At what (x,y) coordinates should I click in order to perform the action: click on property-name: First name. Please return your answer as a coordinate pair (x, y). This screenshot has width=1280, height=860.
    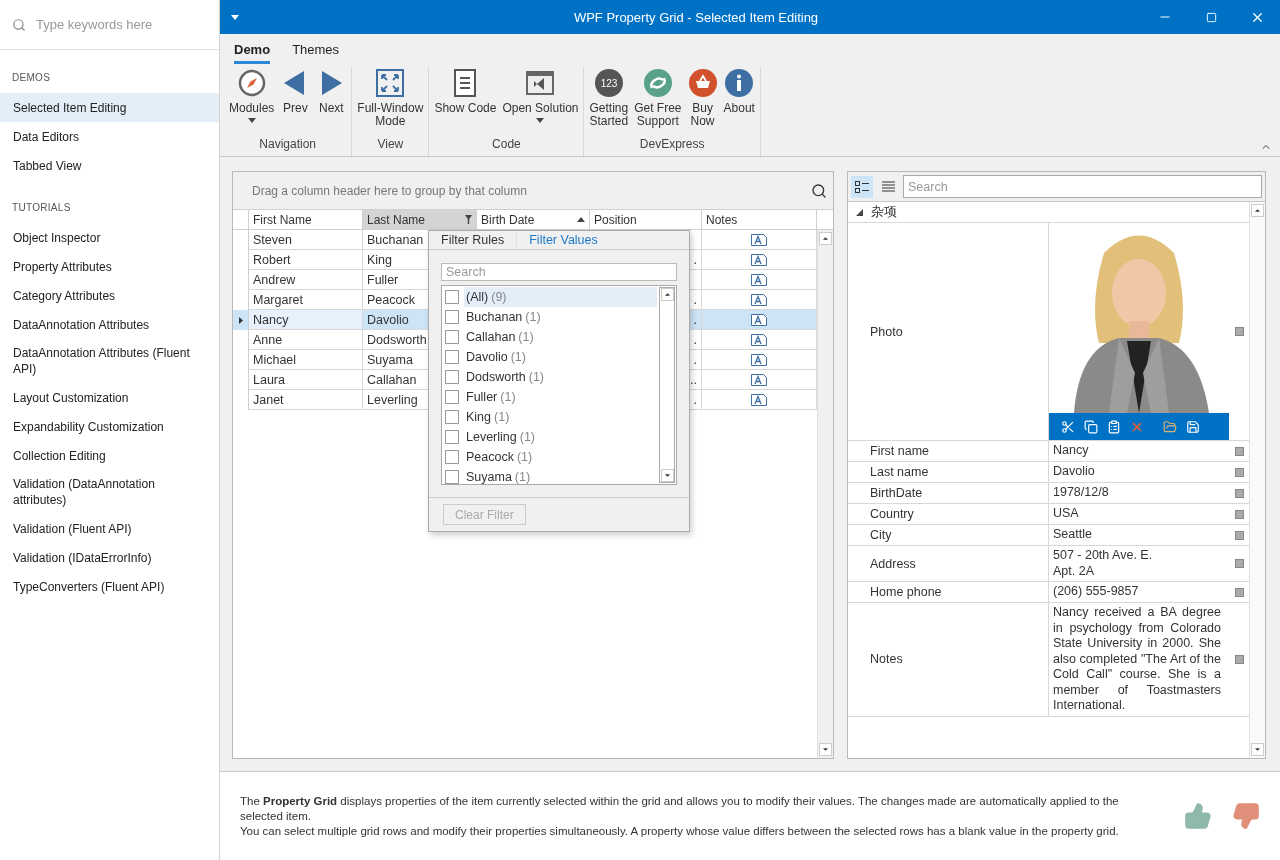
    Looking at the image, I should click on (948, 451).